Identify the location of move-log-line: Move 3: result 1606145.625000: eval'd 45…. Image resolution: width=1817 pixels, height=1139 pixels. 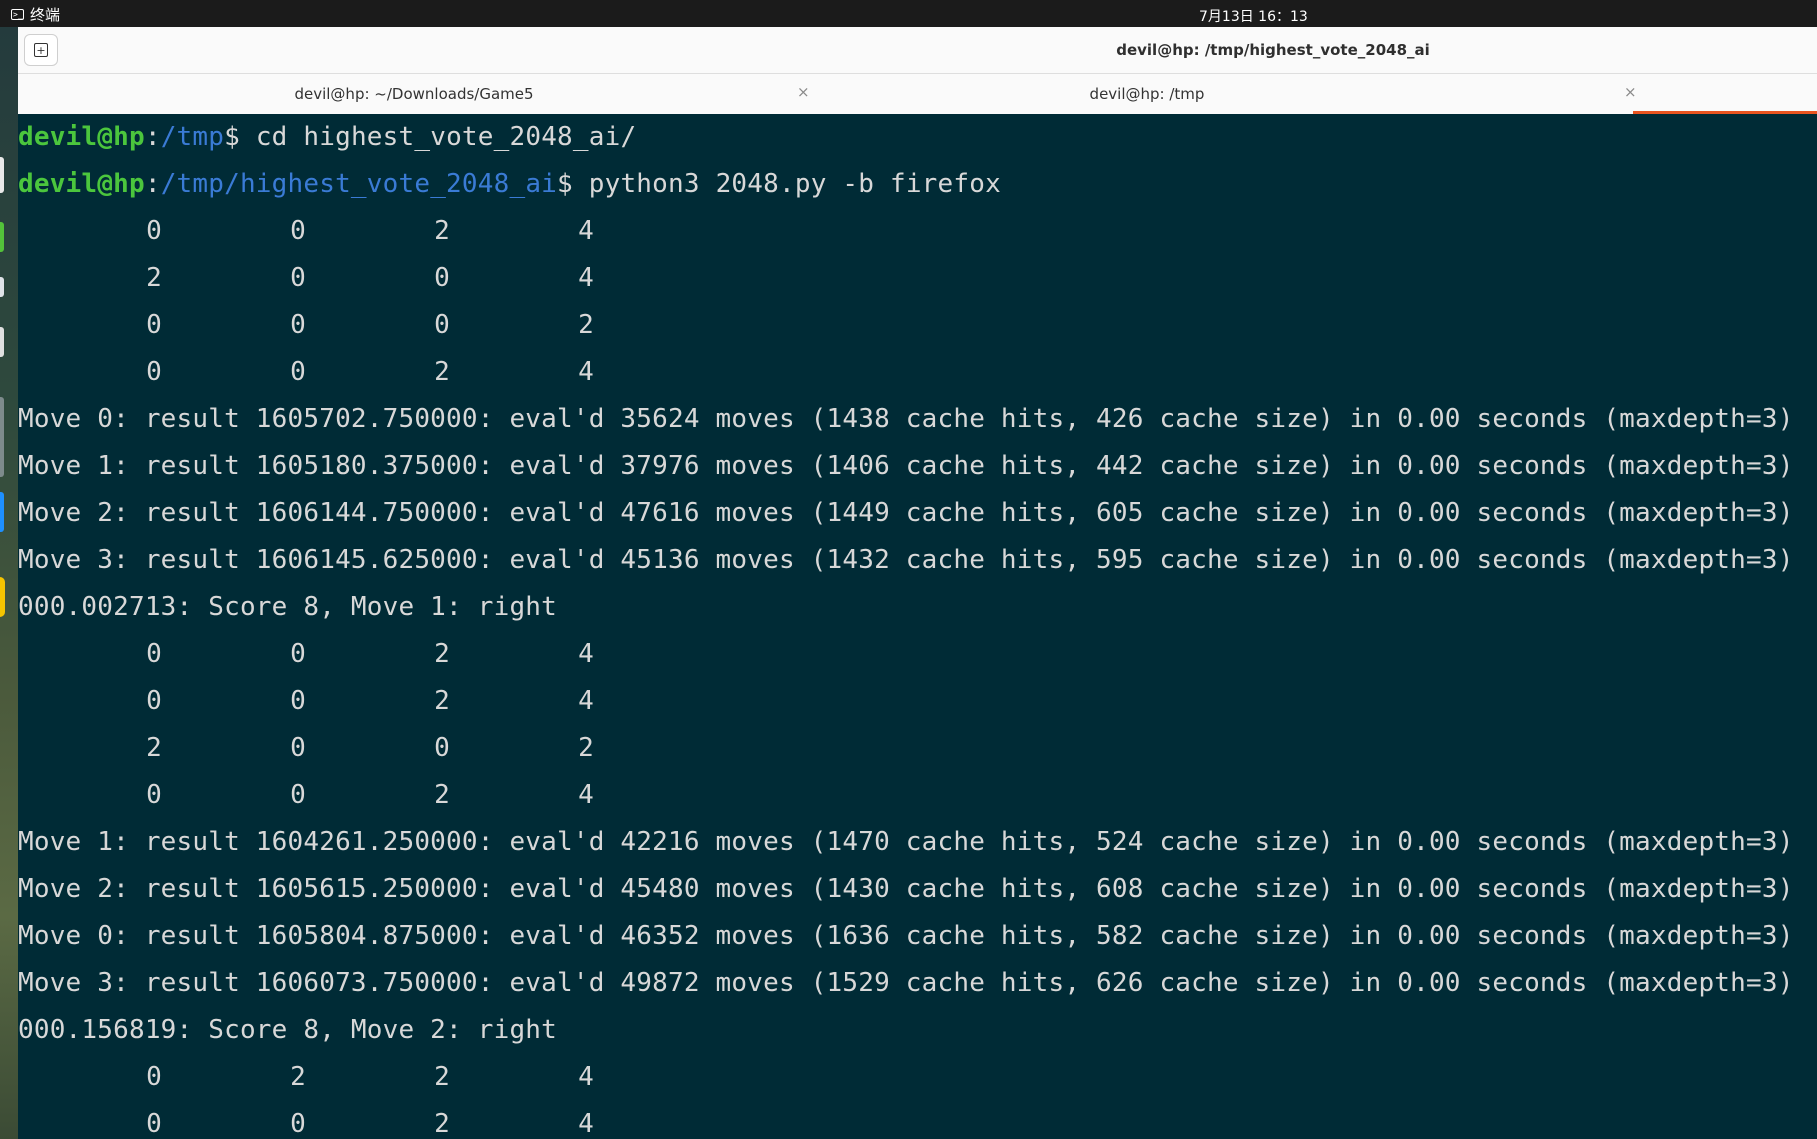
(906, 560).